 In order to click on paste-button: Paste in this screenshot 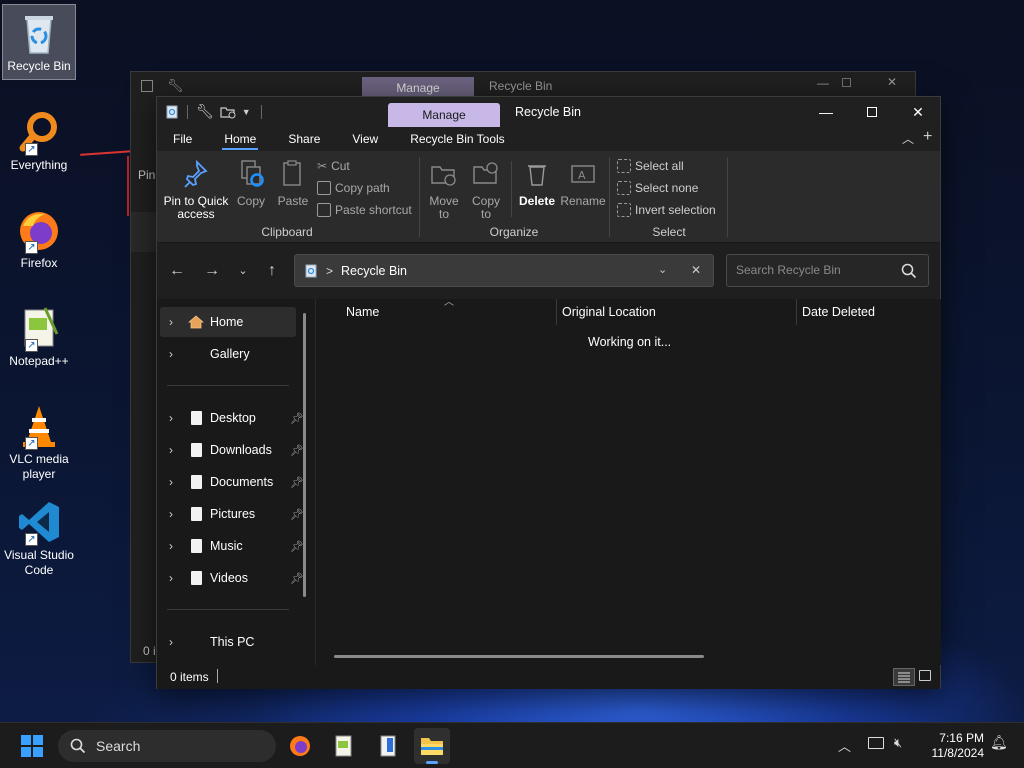, I will do `click(293, 182)`.